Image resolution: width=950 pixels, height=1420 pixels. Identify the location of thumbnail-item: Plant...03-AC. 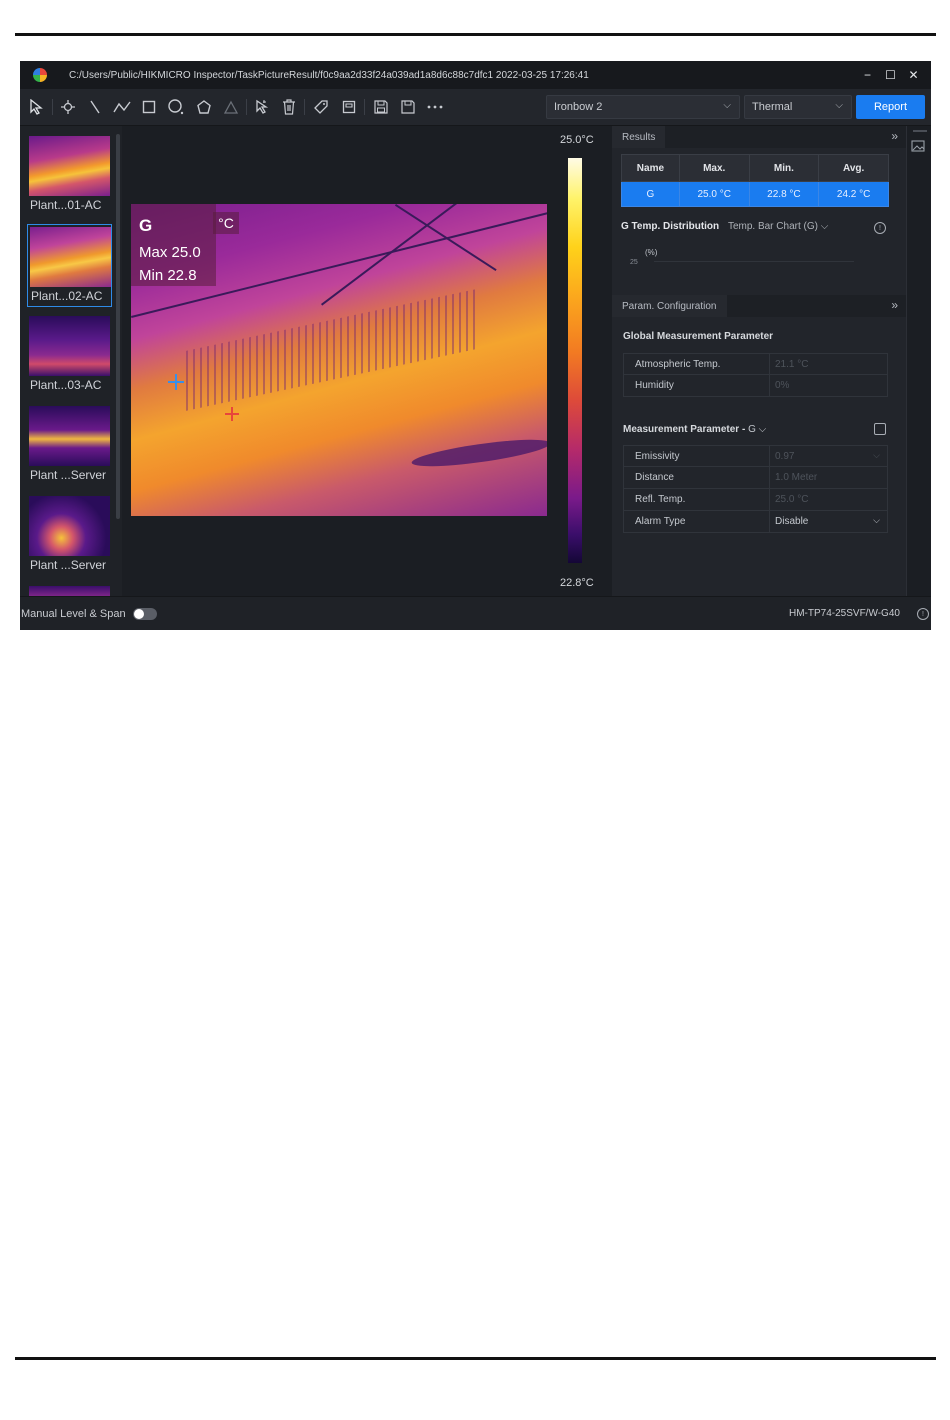
(69, 355).